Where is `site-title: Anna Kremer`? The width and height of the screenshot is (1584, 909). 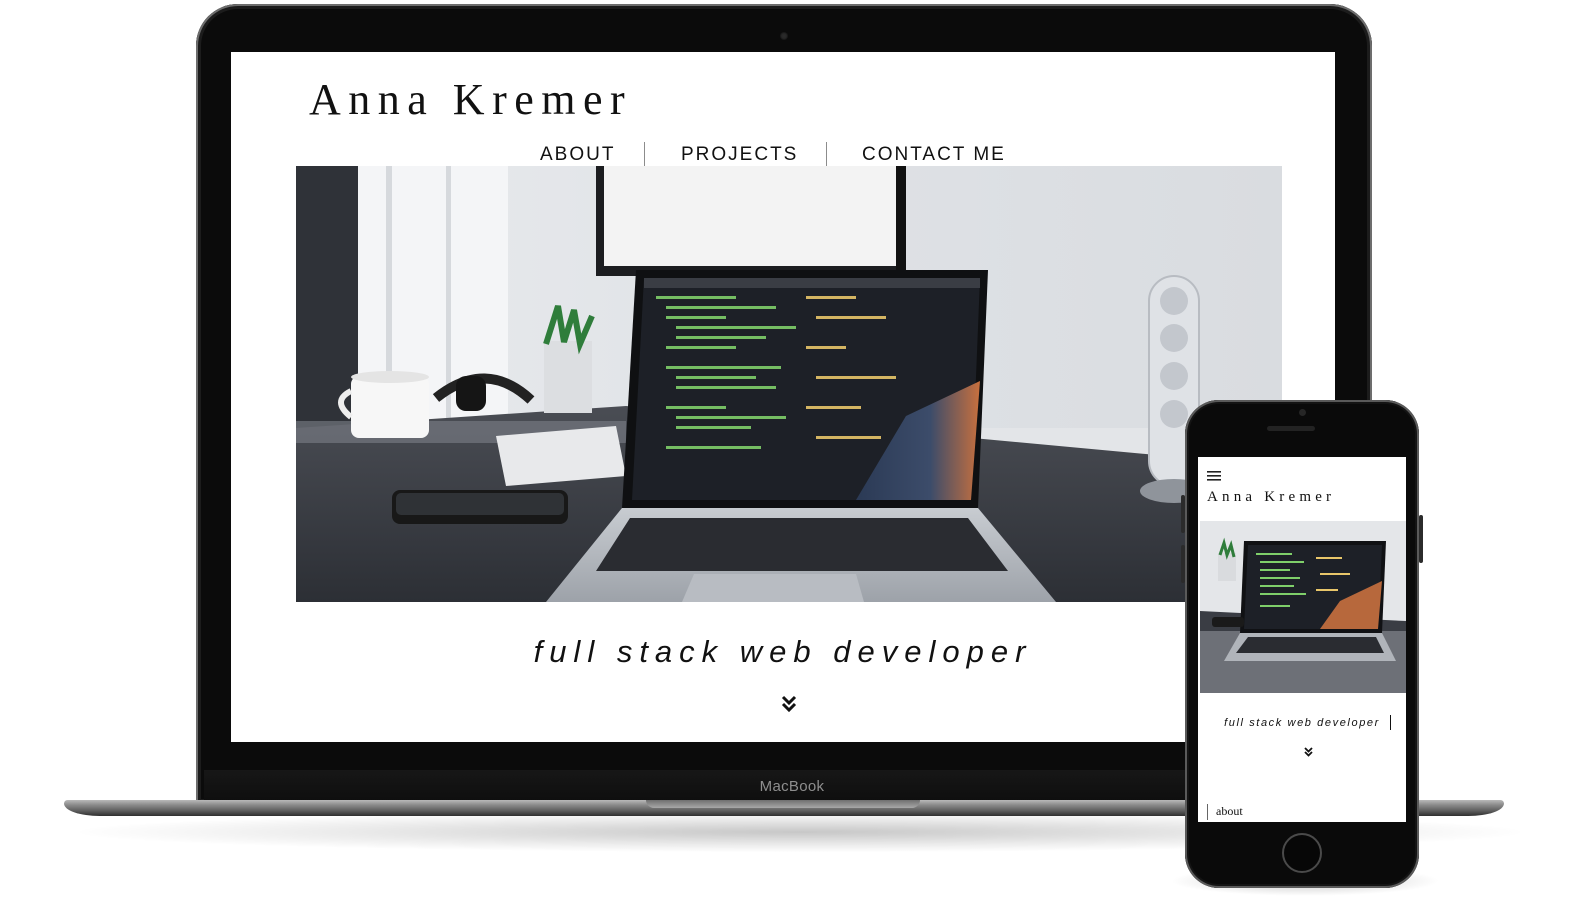
site-title: Anna Kremer is located at coordinates (470, 99).